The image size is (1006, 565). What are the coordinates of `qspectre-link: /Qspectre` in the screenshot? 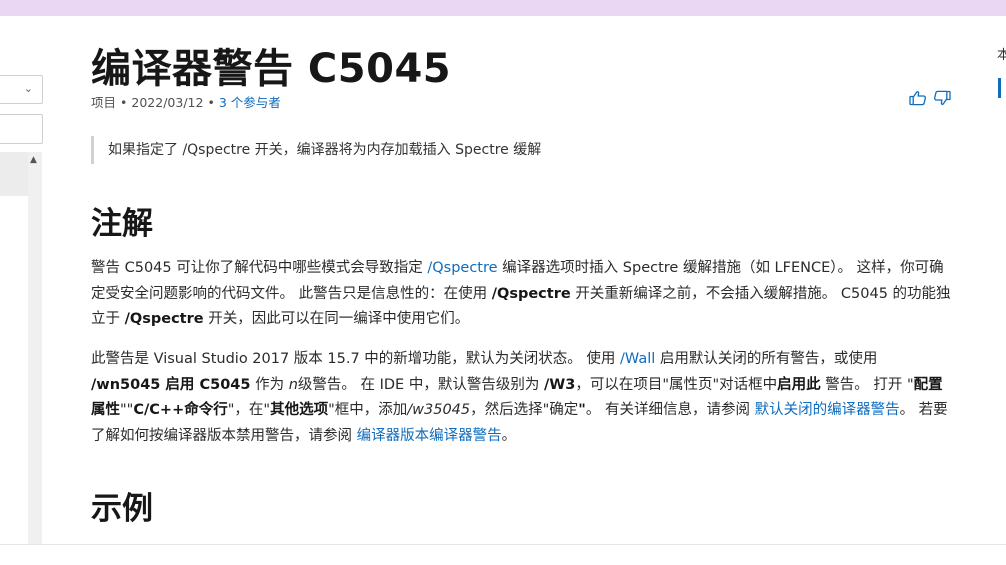 It's located at (462, 268).